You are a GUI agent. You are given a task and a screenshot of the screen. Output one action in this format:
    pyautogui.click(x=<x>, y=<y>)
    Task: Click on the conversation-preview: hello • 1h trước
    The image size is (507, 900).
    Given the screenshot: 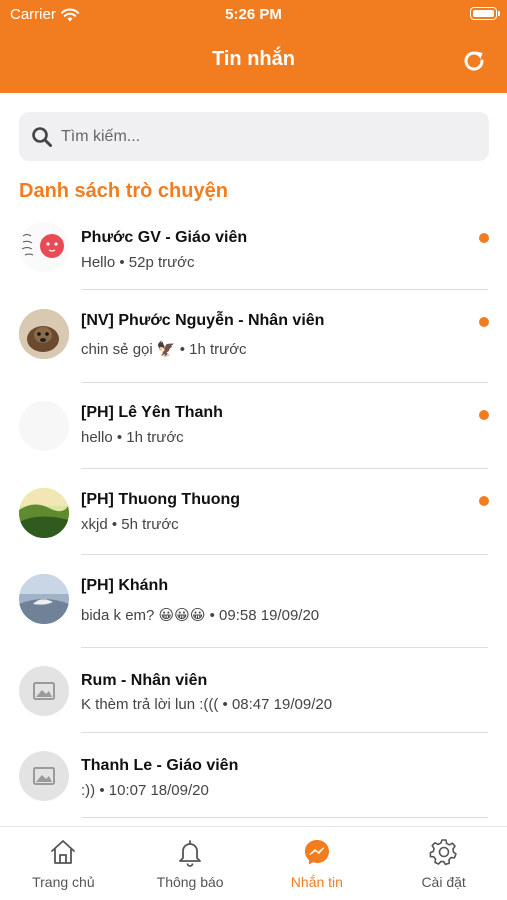 What is the action you would take?
    pyautogui.click(x=132, y=437)
    